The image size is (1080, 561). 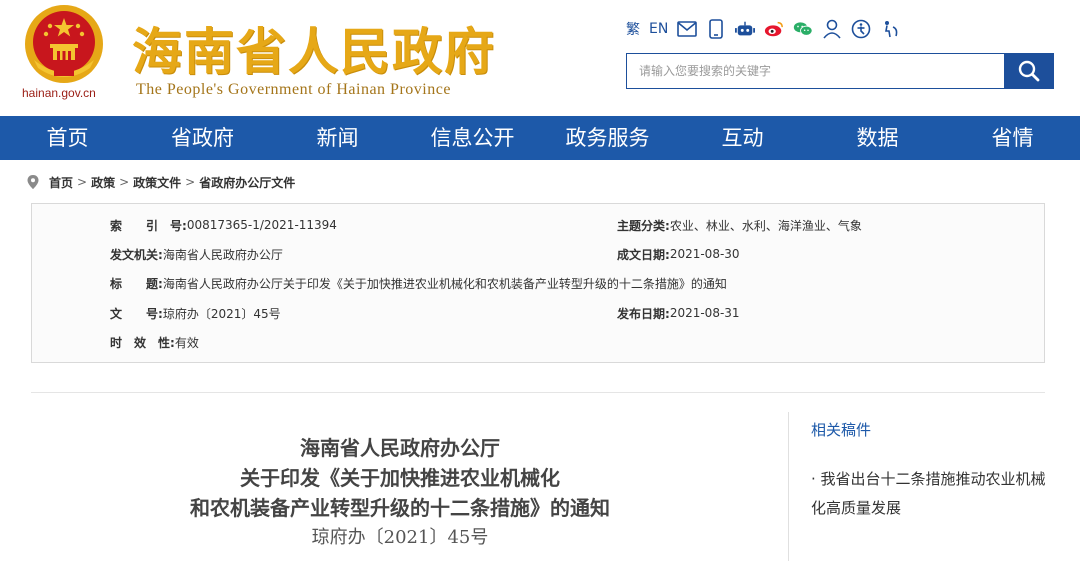 What do you see at coordinates (247, 182) in the screenshot?
I see `breadcrumb-office-files: 省政府办公厅文件` at bounding box center [247, 182].